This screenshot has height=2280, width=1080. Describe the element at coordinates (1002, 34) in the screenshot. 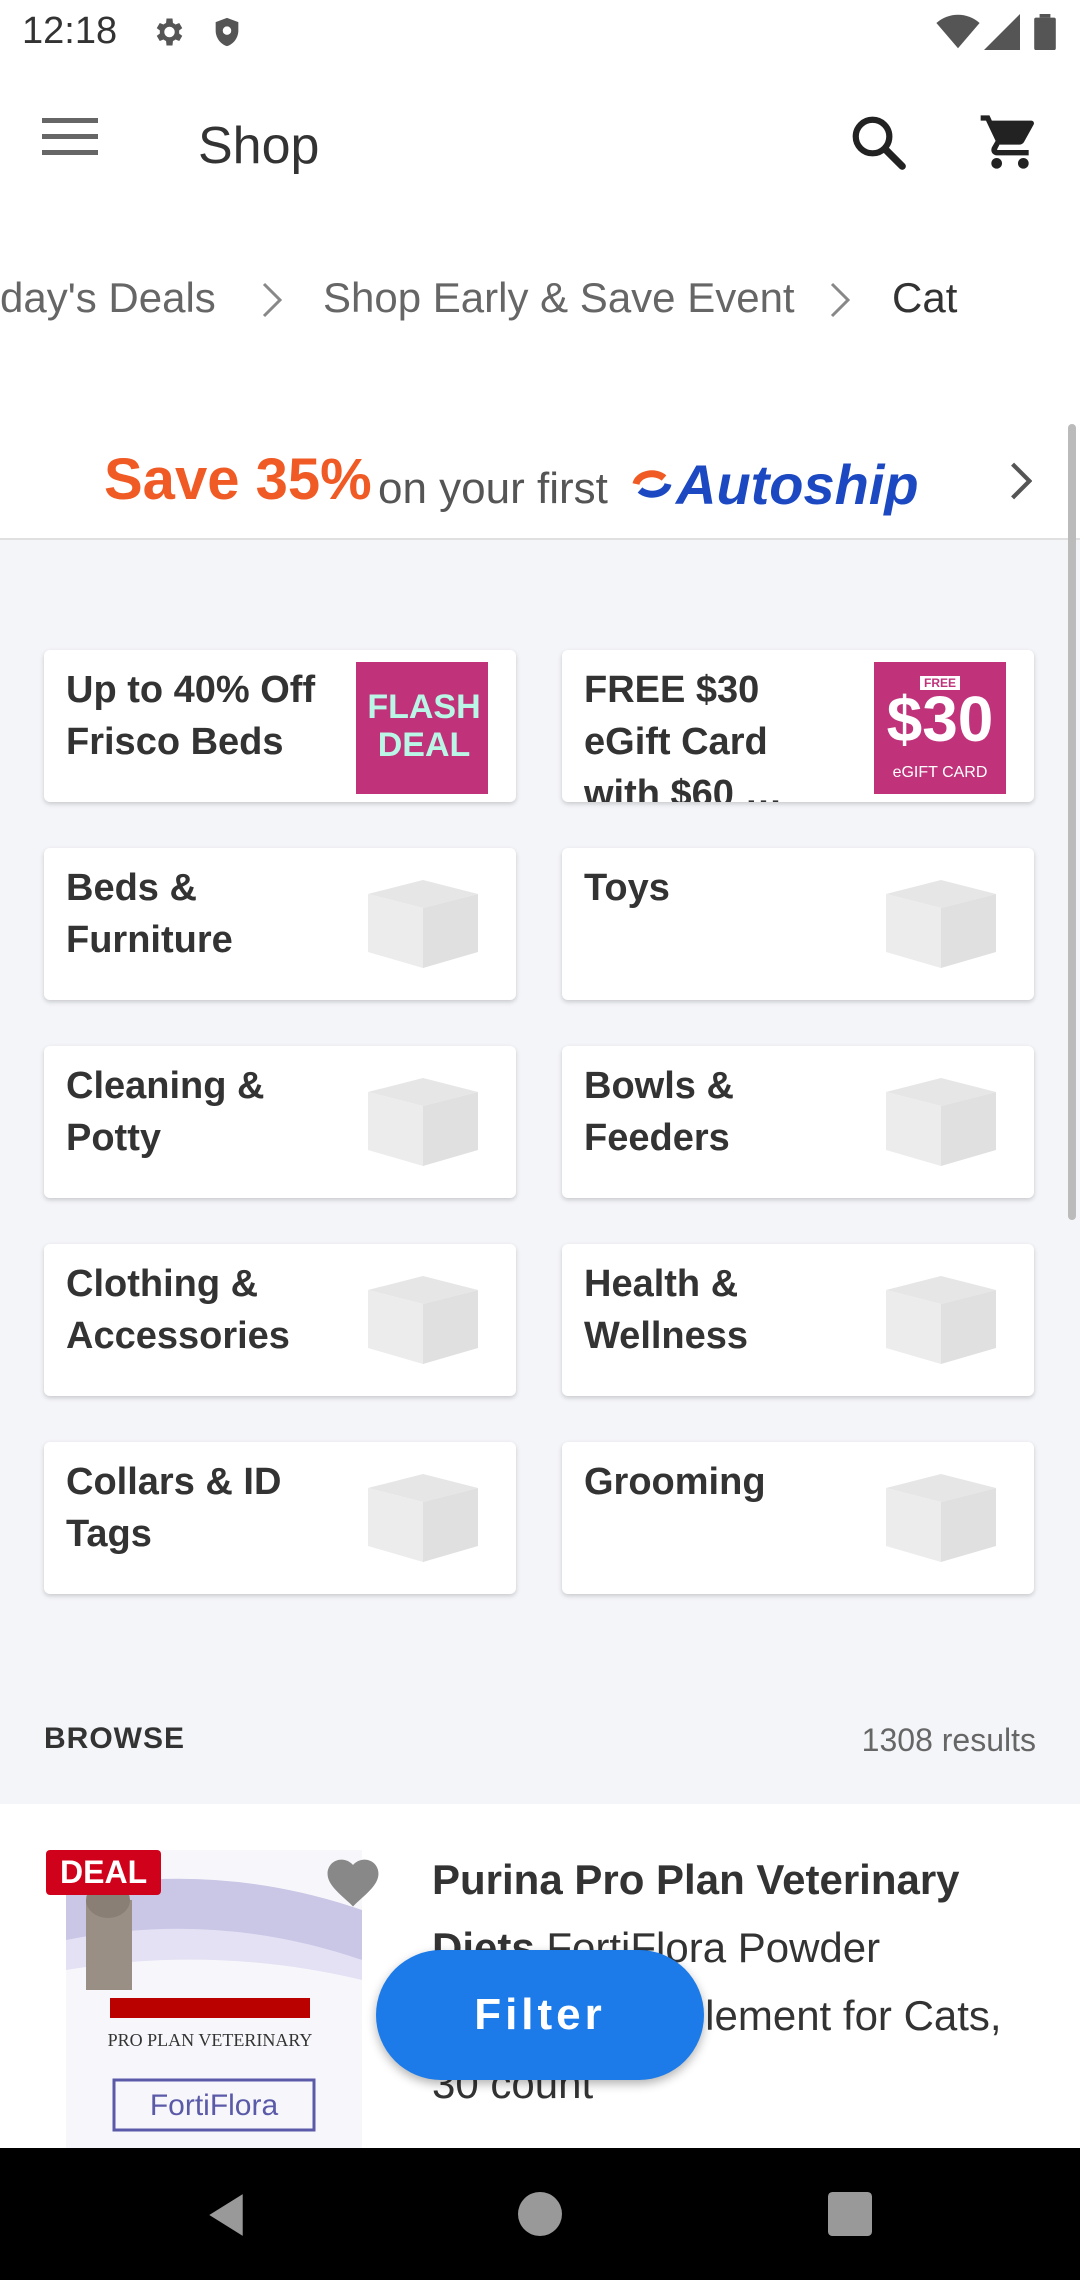

I see `signal-icon` at that location.